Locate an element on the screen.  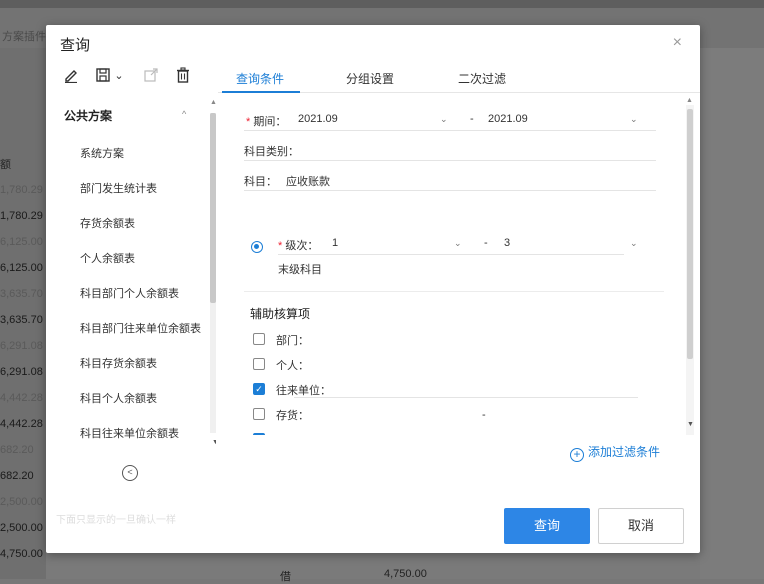
sidebar-item: 系统方案 is located at coordinates (102, 153).